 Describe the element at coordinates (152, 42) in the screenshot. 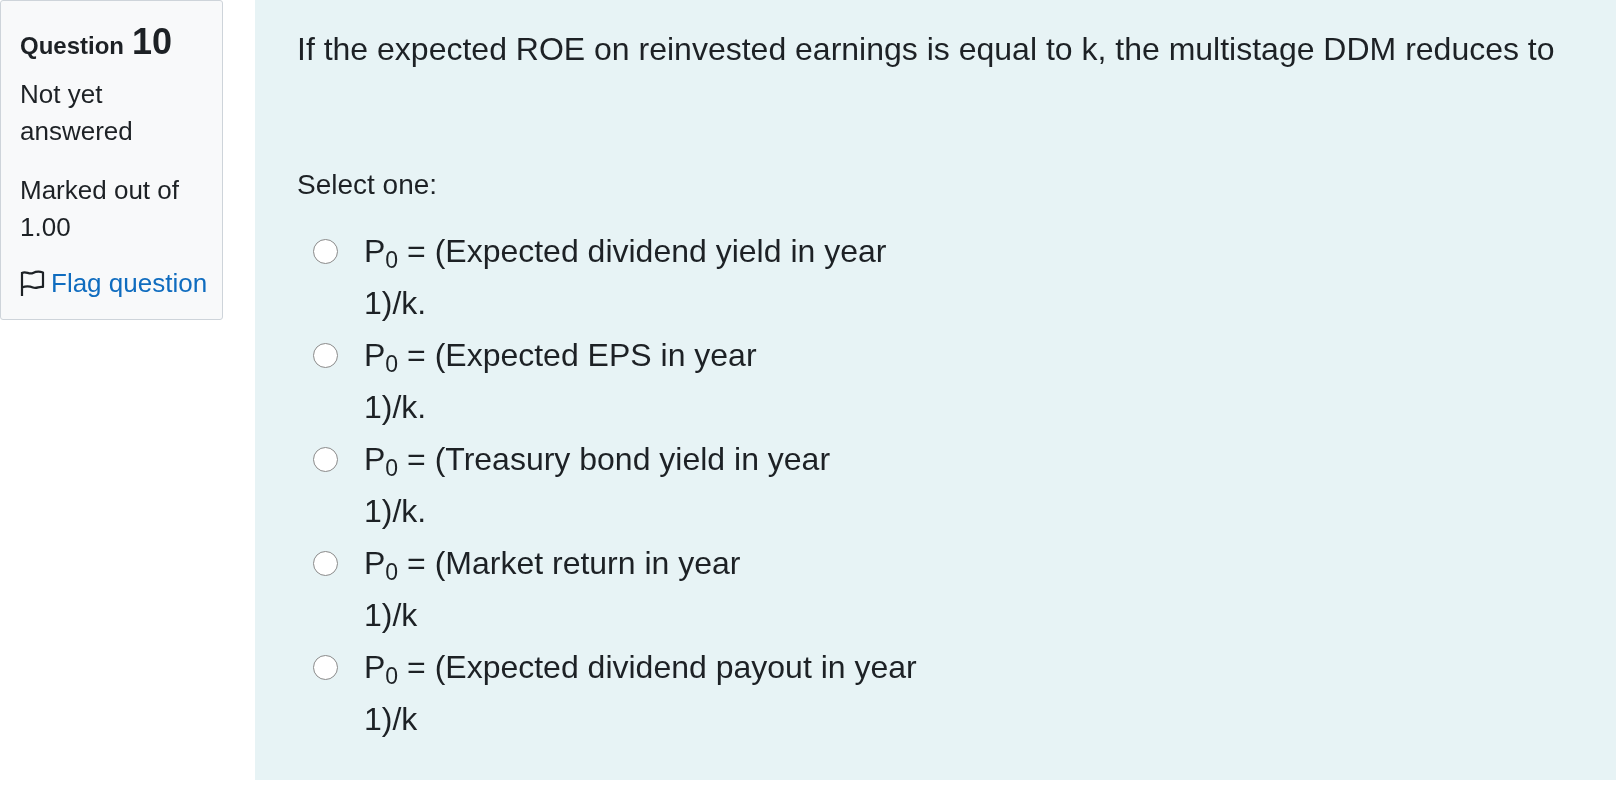

I see `question-number: 10` at that location.